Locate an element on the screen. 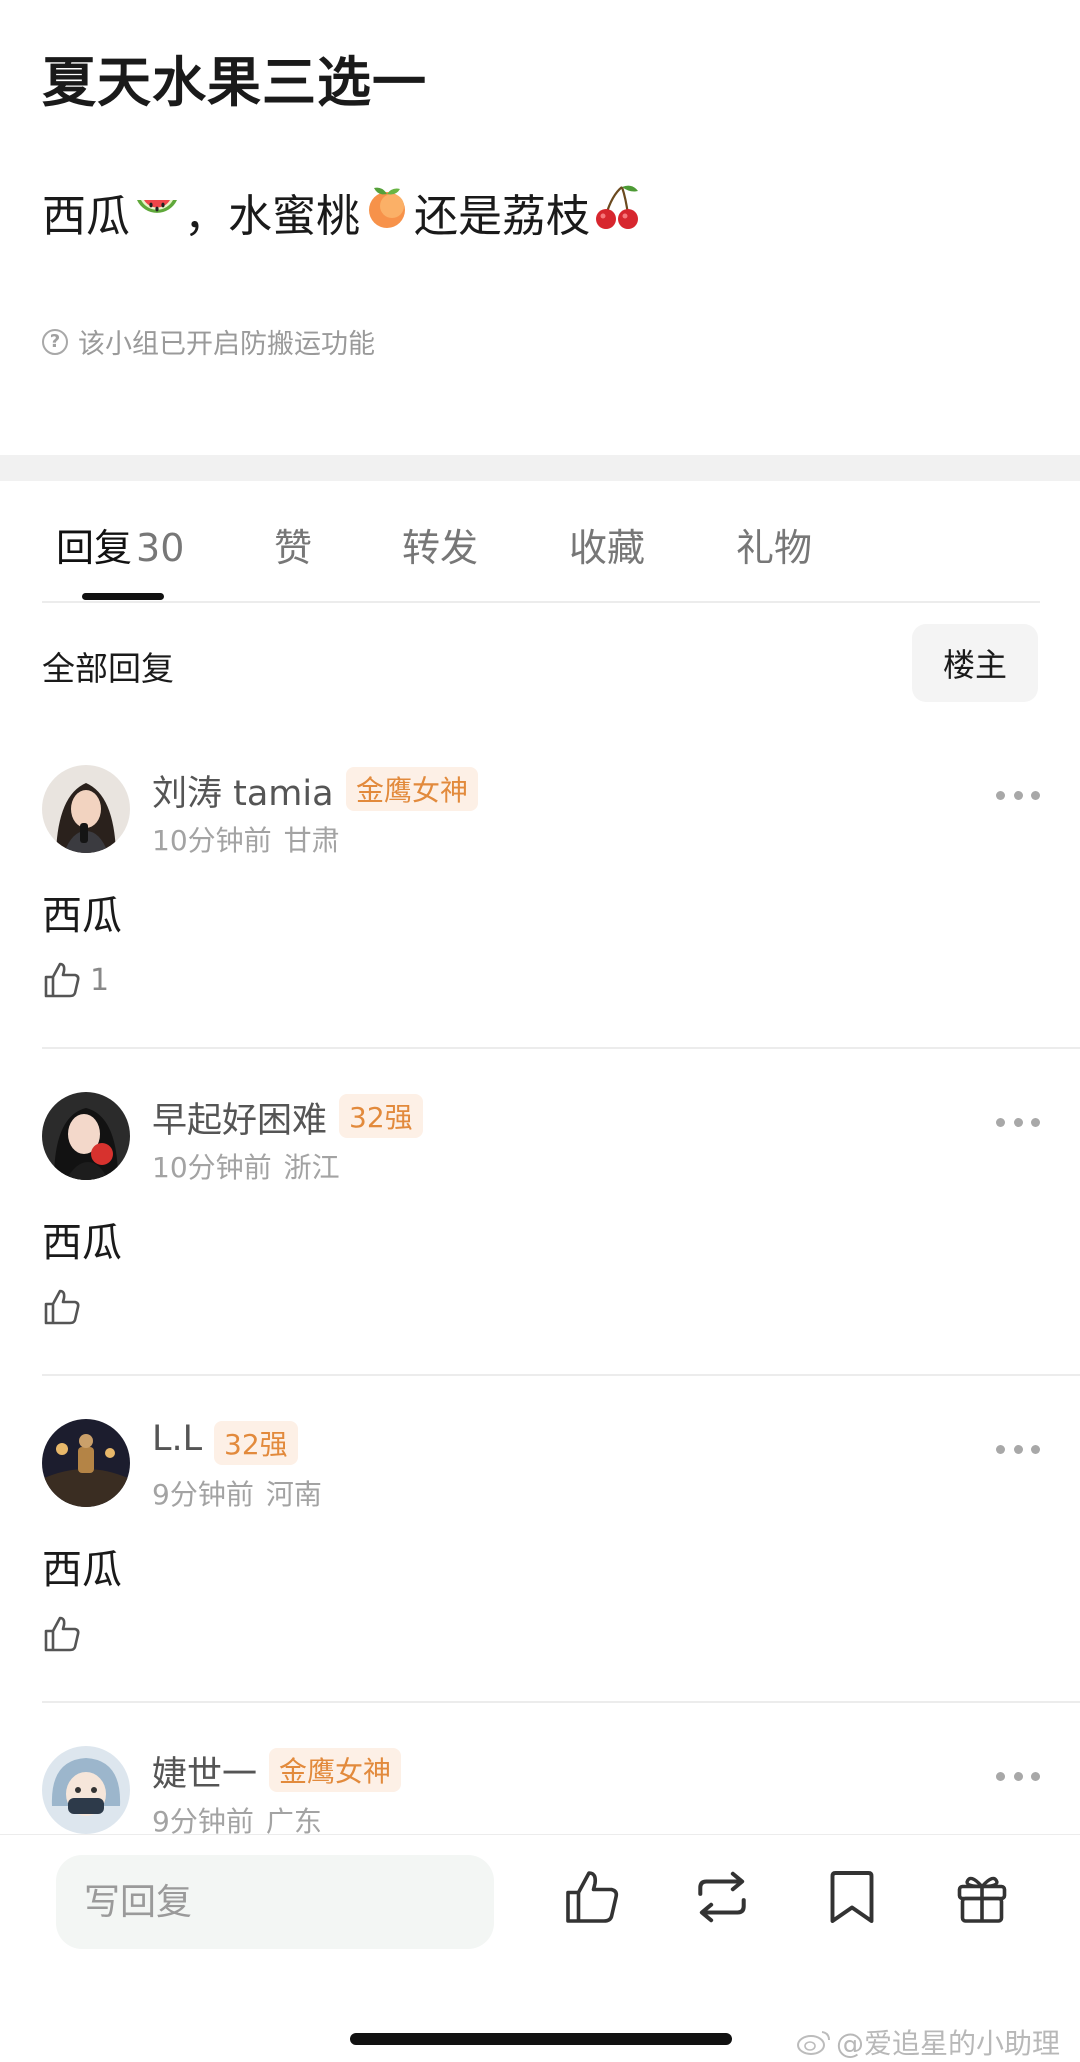 This screenshot has height=2062, width=1080. watermark: @爱追星的小助理 is located at coordinates (928, 2042).